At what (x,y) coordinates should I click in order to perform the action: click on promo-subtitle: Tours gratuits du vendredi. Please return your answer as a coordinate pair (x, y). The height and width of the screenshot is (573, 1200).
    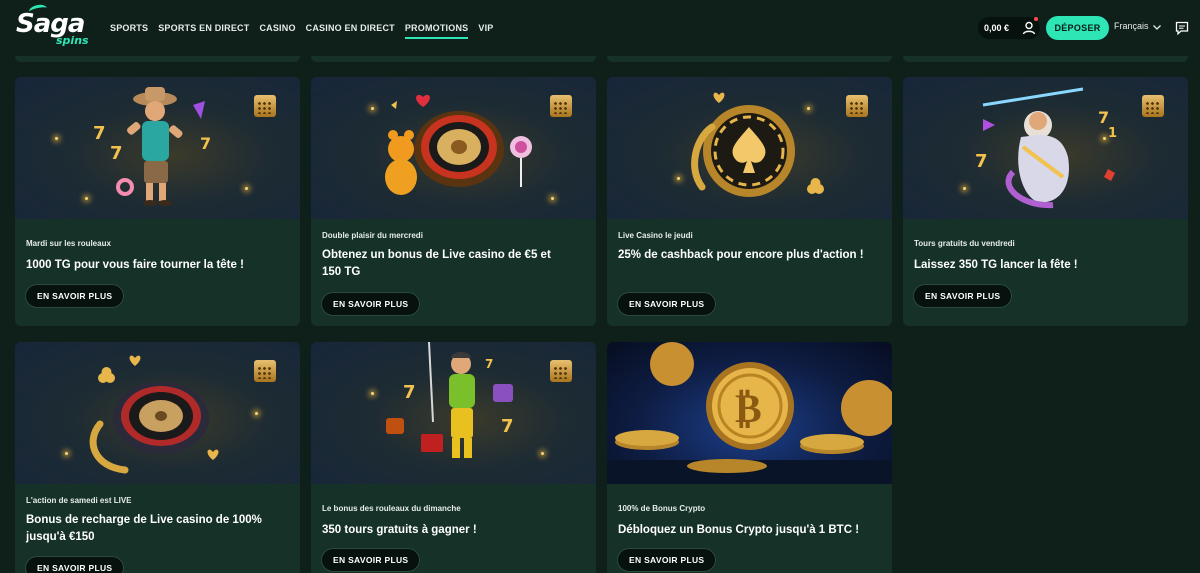
    Looking at the image, I should click on (964, 243).